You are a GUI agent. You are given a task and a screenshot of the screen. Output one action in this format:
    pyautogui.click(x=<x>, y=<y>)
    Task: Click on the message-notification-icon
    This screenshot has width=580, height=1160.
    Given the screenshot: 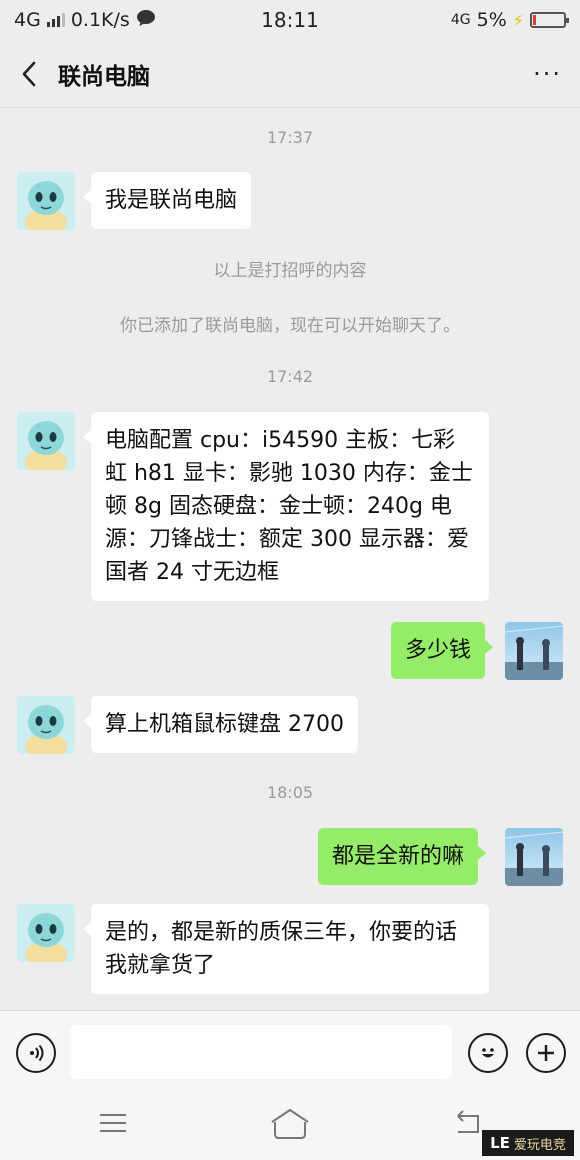 What is the action you would take?
    pyautogui.click(x=146, y=20)
    